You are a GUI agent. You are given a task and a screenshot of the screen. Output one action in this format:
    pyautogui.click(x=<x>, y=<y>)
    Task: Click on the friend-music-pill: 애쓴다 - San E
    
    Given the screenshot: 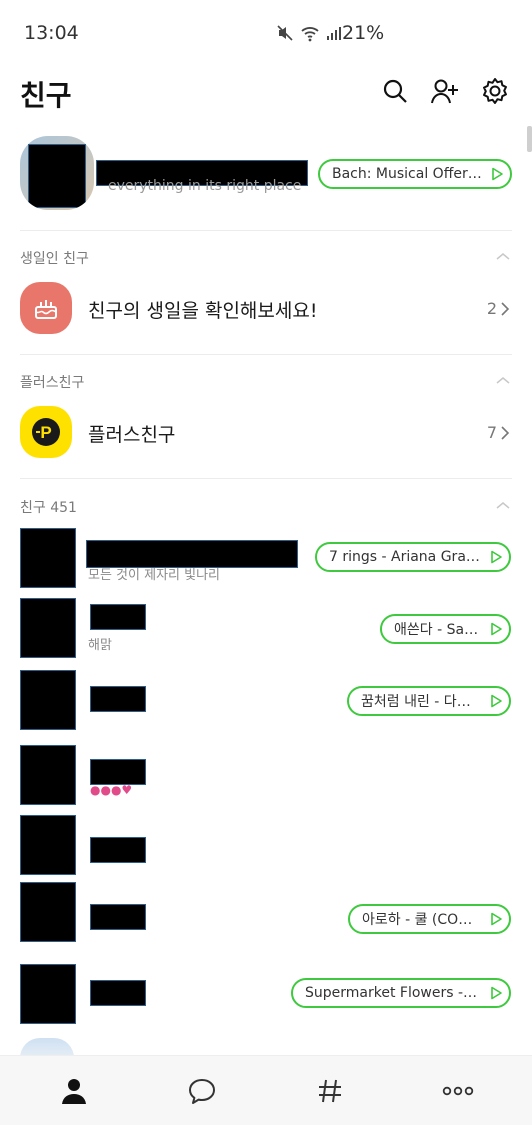 What is the action you would take?
    pyautogui.click(x=445, y=629)
    